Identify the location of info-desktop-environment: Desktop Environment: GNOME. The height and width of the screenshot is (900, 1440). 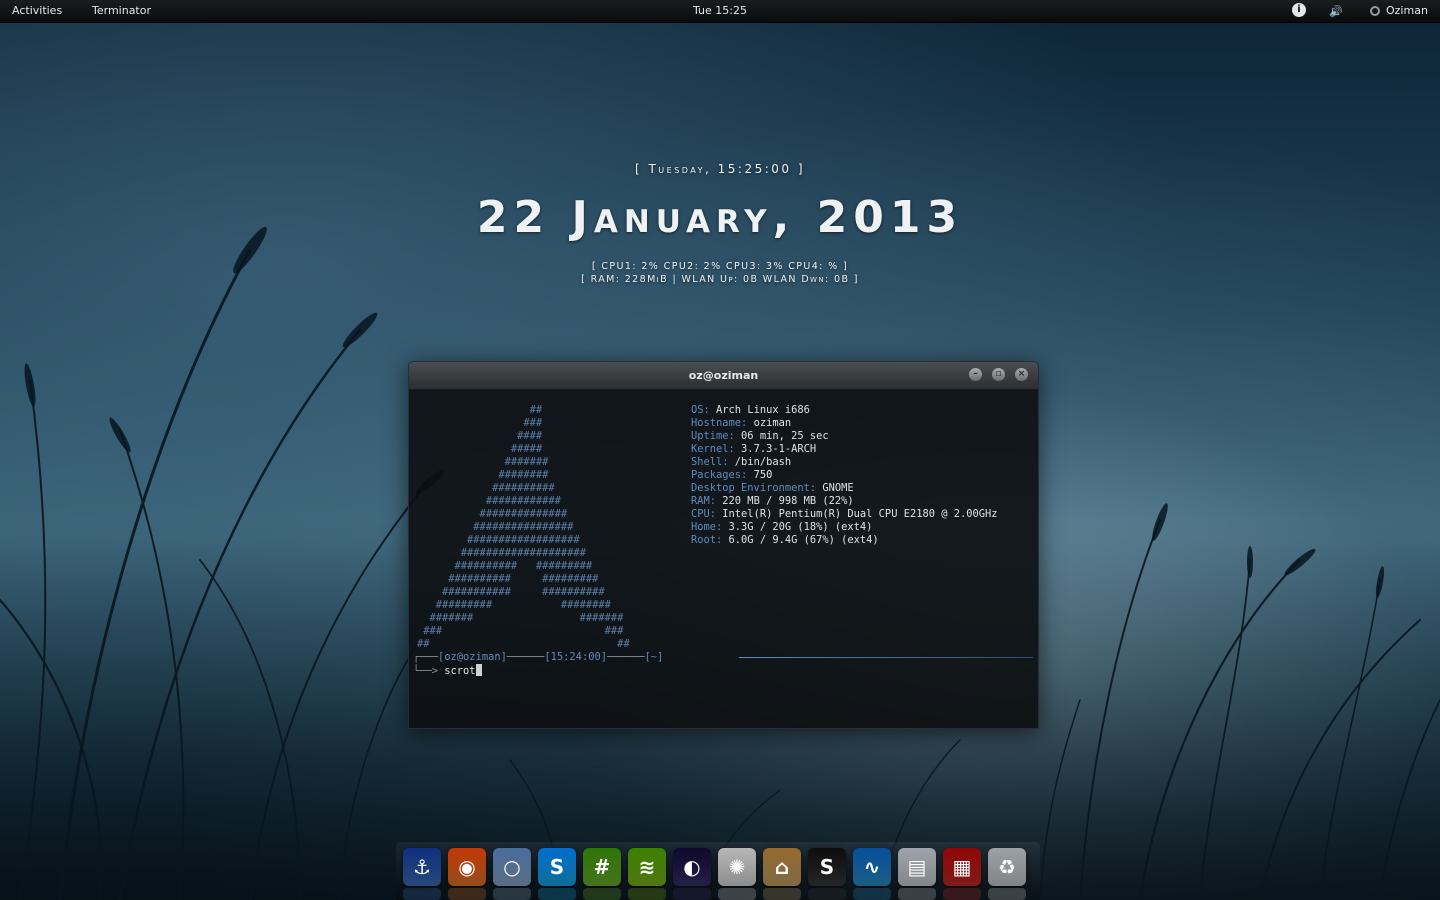
(772, 488).